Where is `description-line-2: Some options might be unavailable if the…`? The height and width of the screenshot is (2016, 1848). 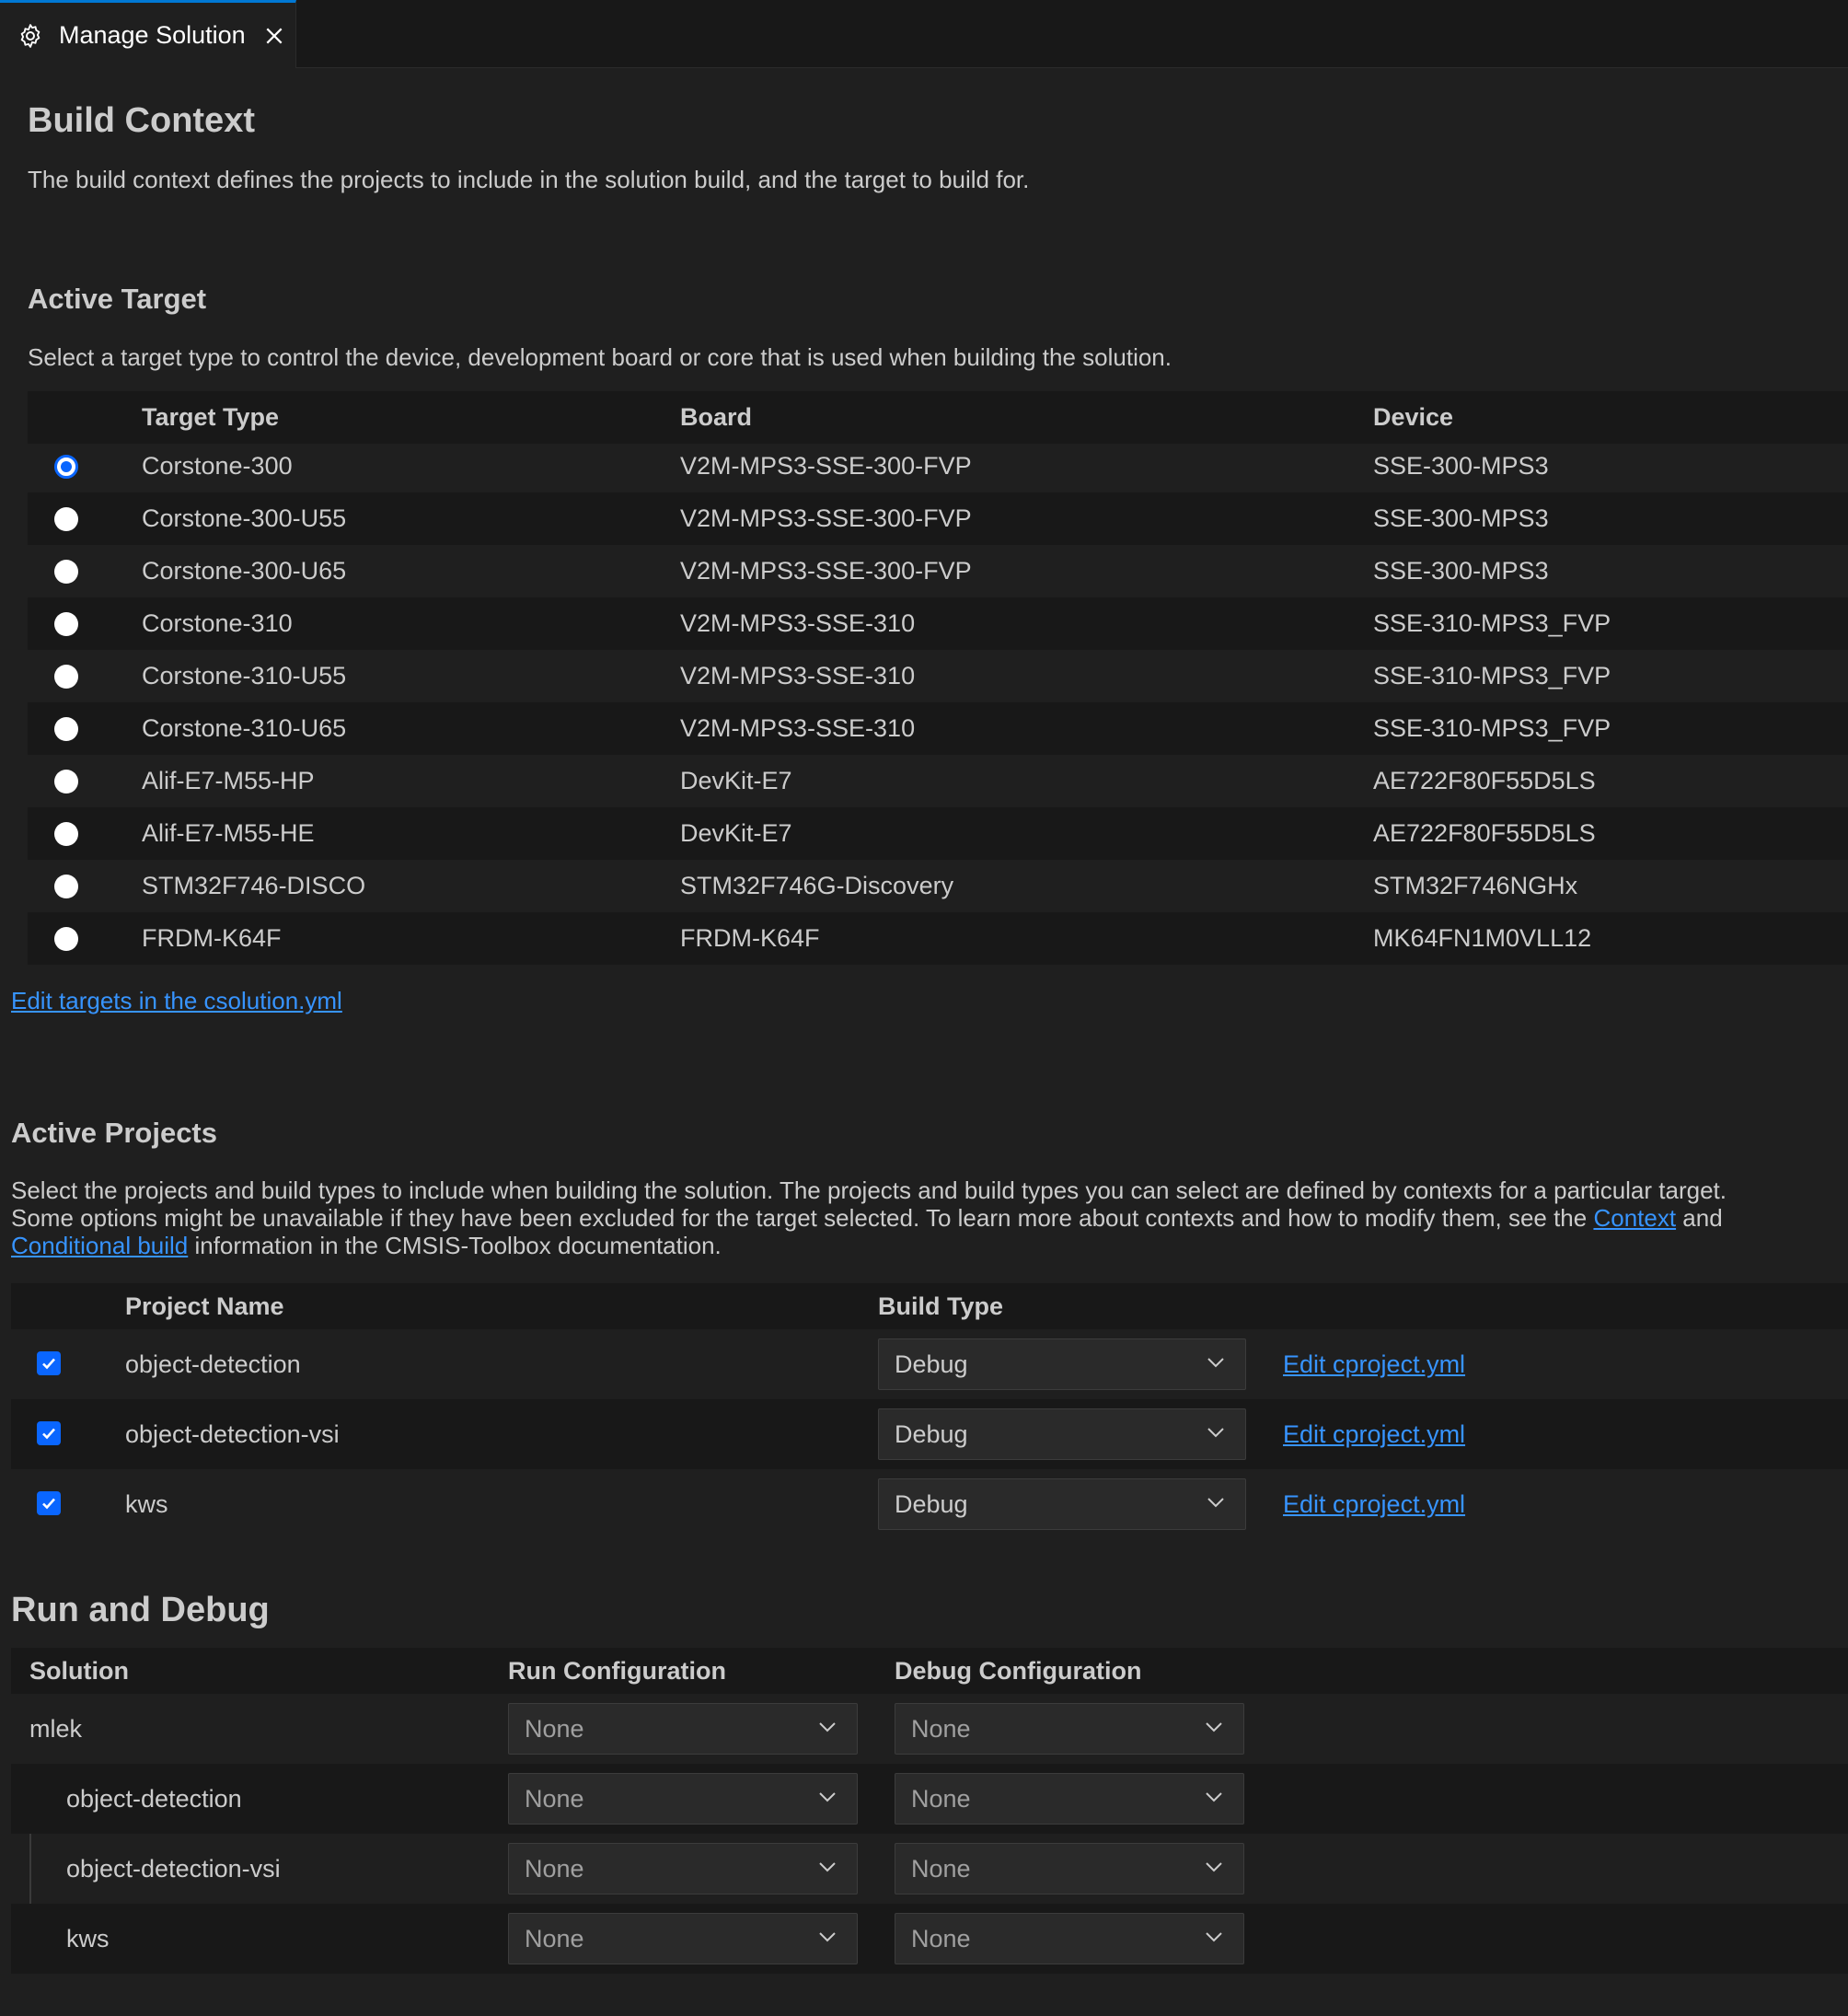 description-line-2: Some options might be unavailable if the… is located at coordinates (926, 1218).